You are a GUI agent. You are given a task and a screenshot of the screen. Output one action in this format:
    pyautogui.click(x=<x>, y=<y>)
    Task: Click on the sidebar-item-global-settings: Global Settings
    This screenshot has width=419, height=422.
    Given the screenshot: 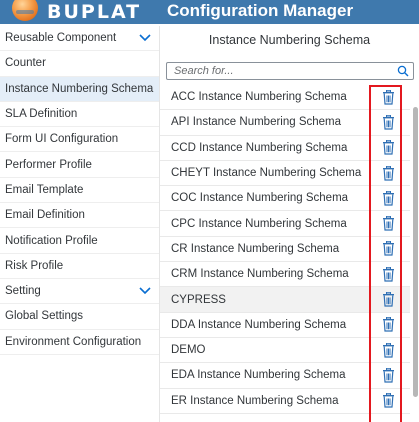 What is the action you would take?
    pyautogui.click(x=79, y=317)
    